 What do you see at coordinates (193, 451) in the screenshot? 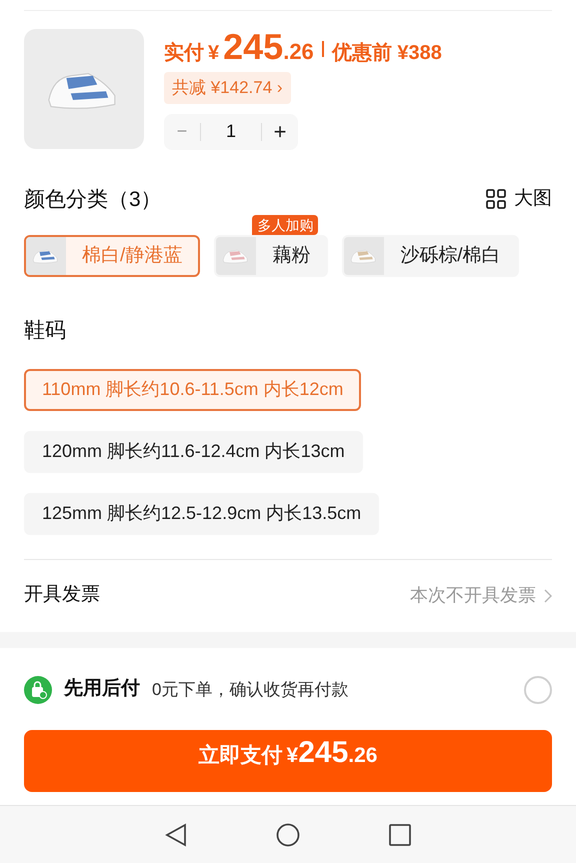
I see `size-option: 120mm 脚长约11.6-12.4cm 内长13cm` at bounding box center [193, 451].